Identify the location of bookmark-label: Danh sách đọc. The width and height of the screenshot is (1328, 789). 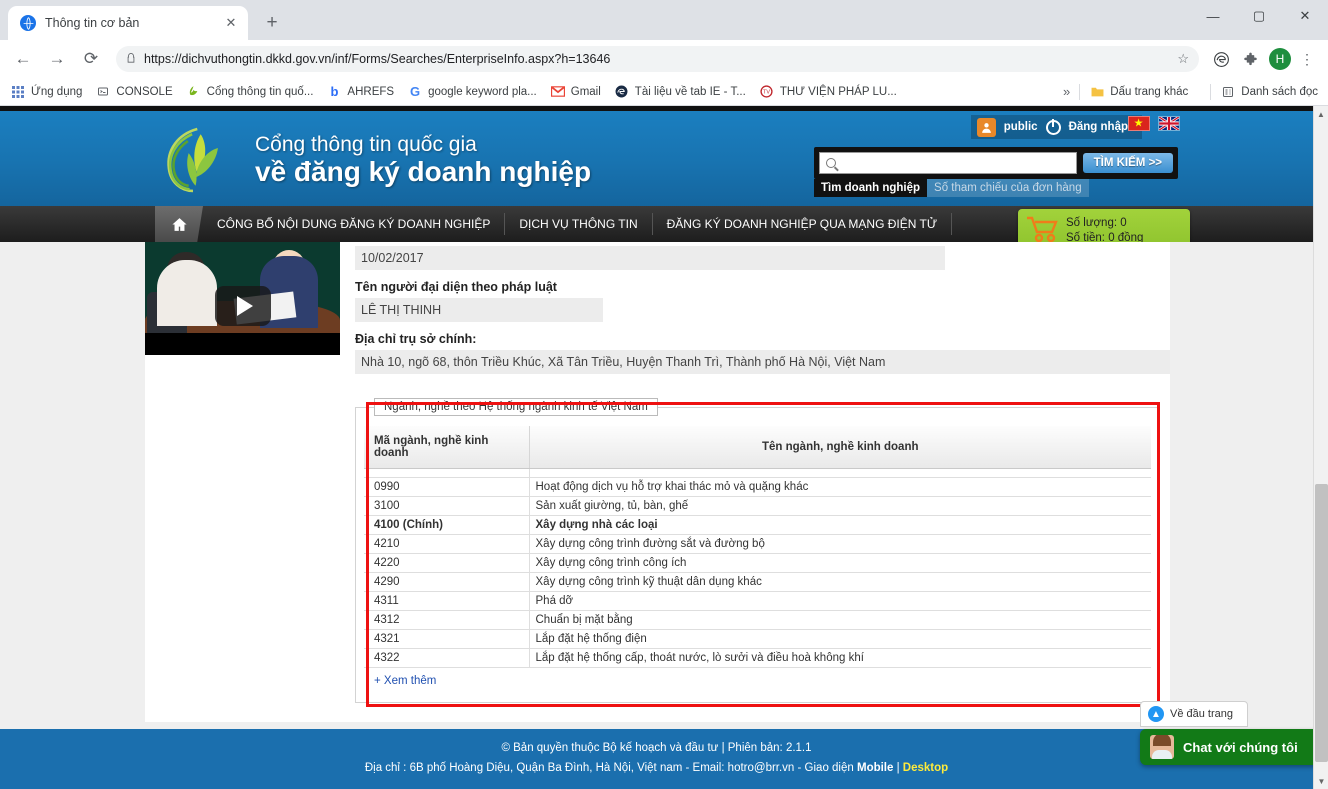
(1279, 91).